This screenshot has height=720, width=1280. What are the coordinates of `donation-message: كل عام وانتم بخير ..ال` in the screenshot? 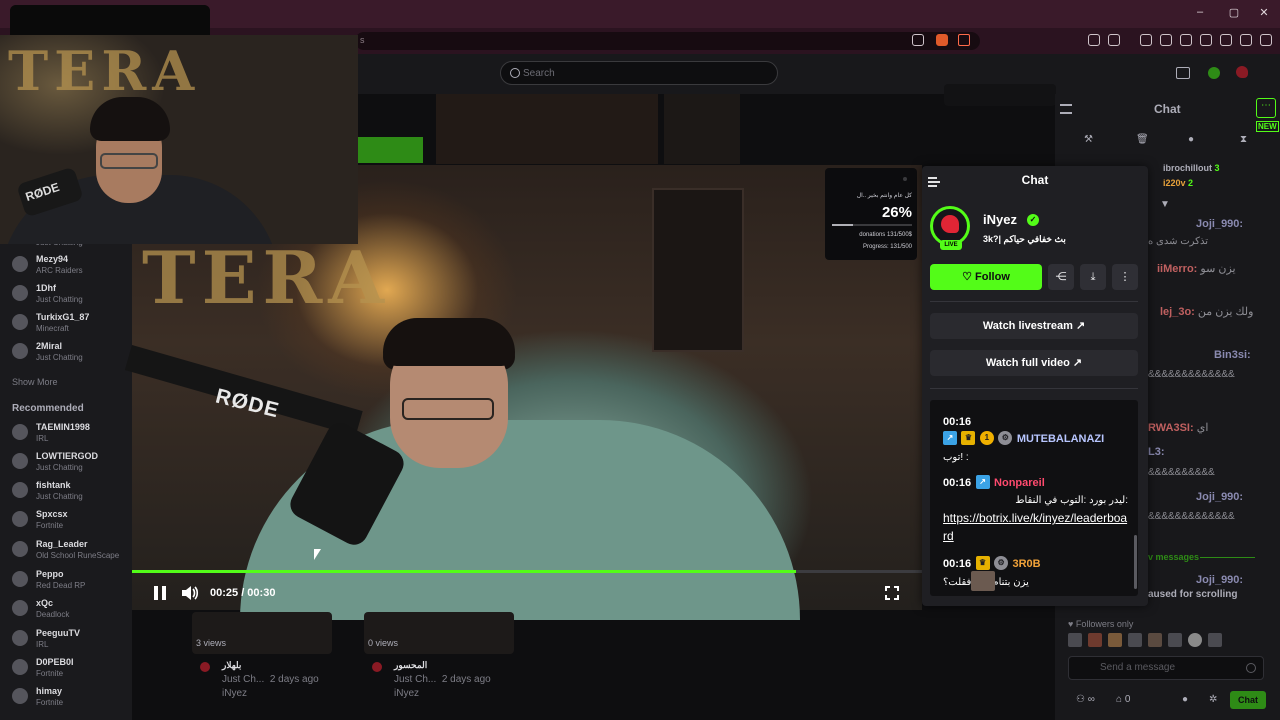 It's located at (884, 196).